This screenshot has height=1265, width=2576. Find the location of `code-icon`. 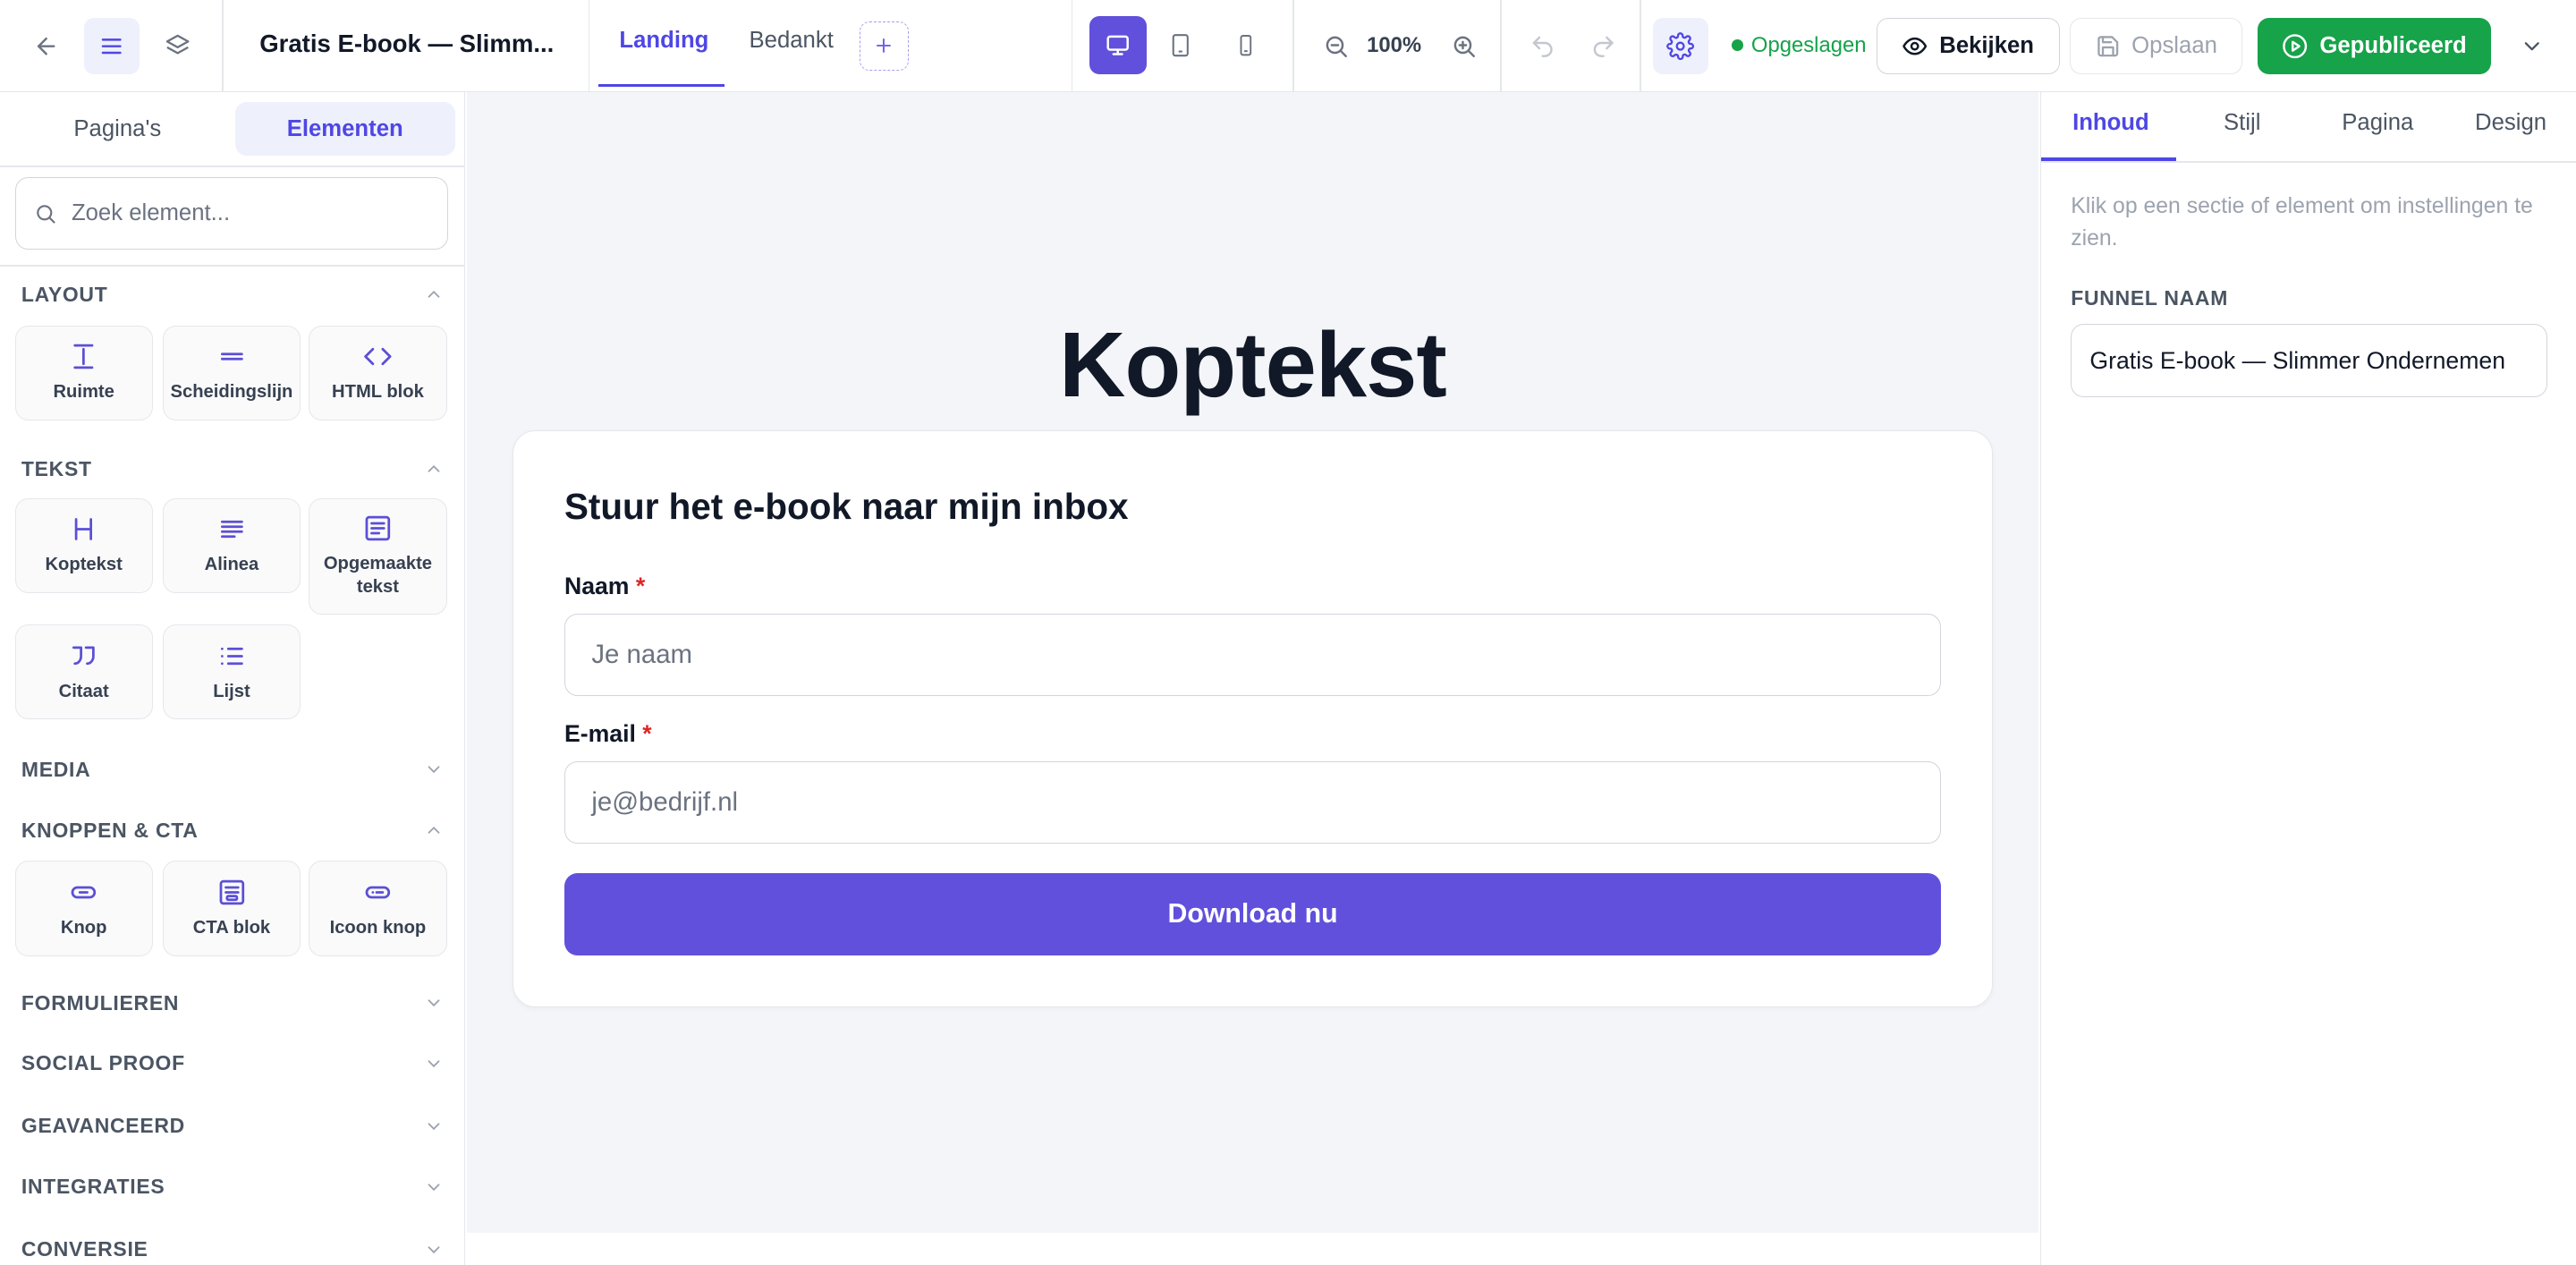

code-icon is located at coordinates (377, 356).